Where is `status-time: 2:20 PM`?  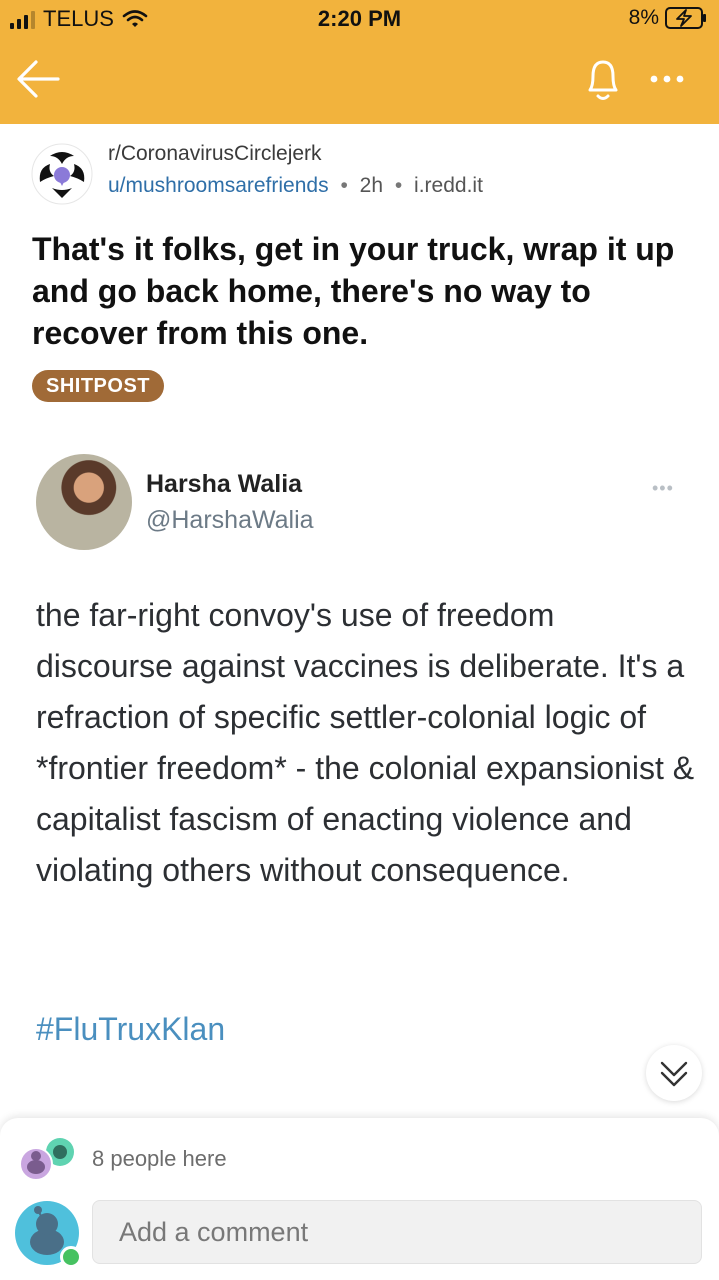 status-time: 2:20 PM is located at coordinates (359, 18).